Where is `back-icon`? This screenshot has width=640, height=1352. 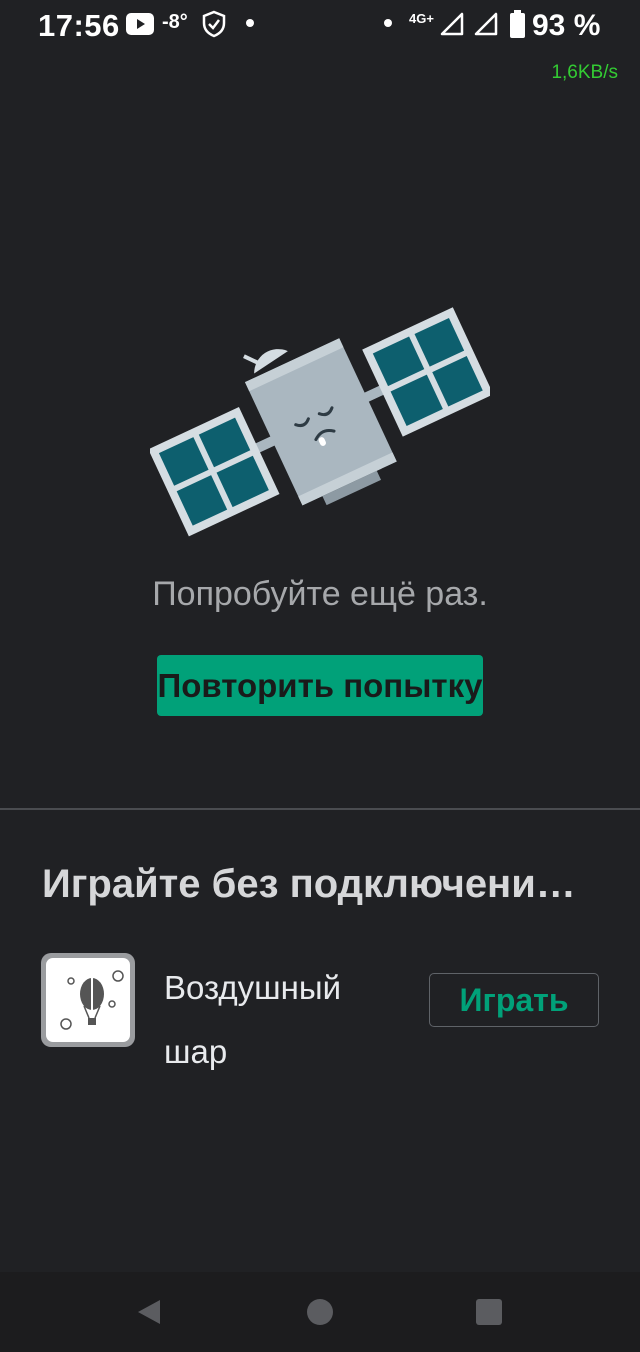 back-icon is located at coordinates (149, 1312).